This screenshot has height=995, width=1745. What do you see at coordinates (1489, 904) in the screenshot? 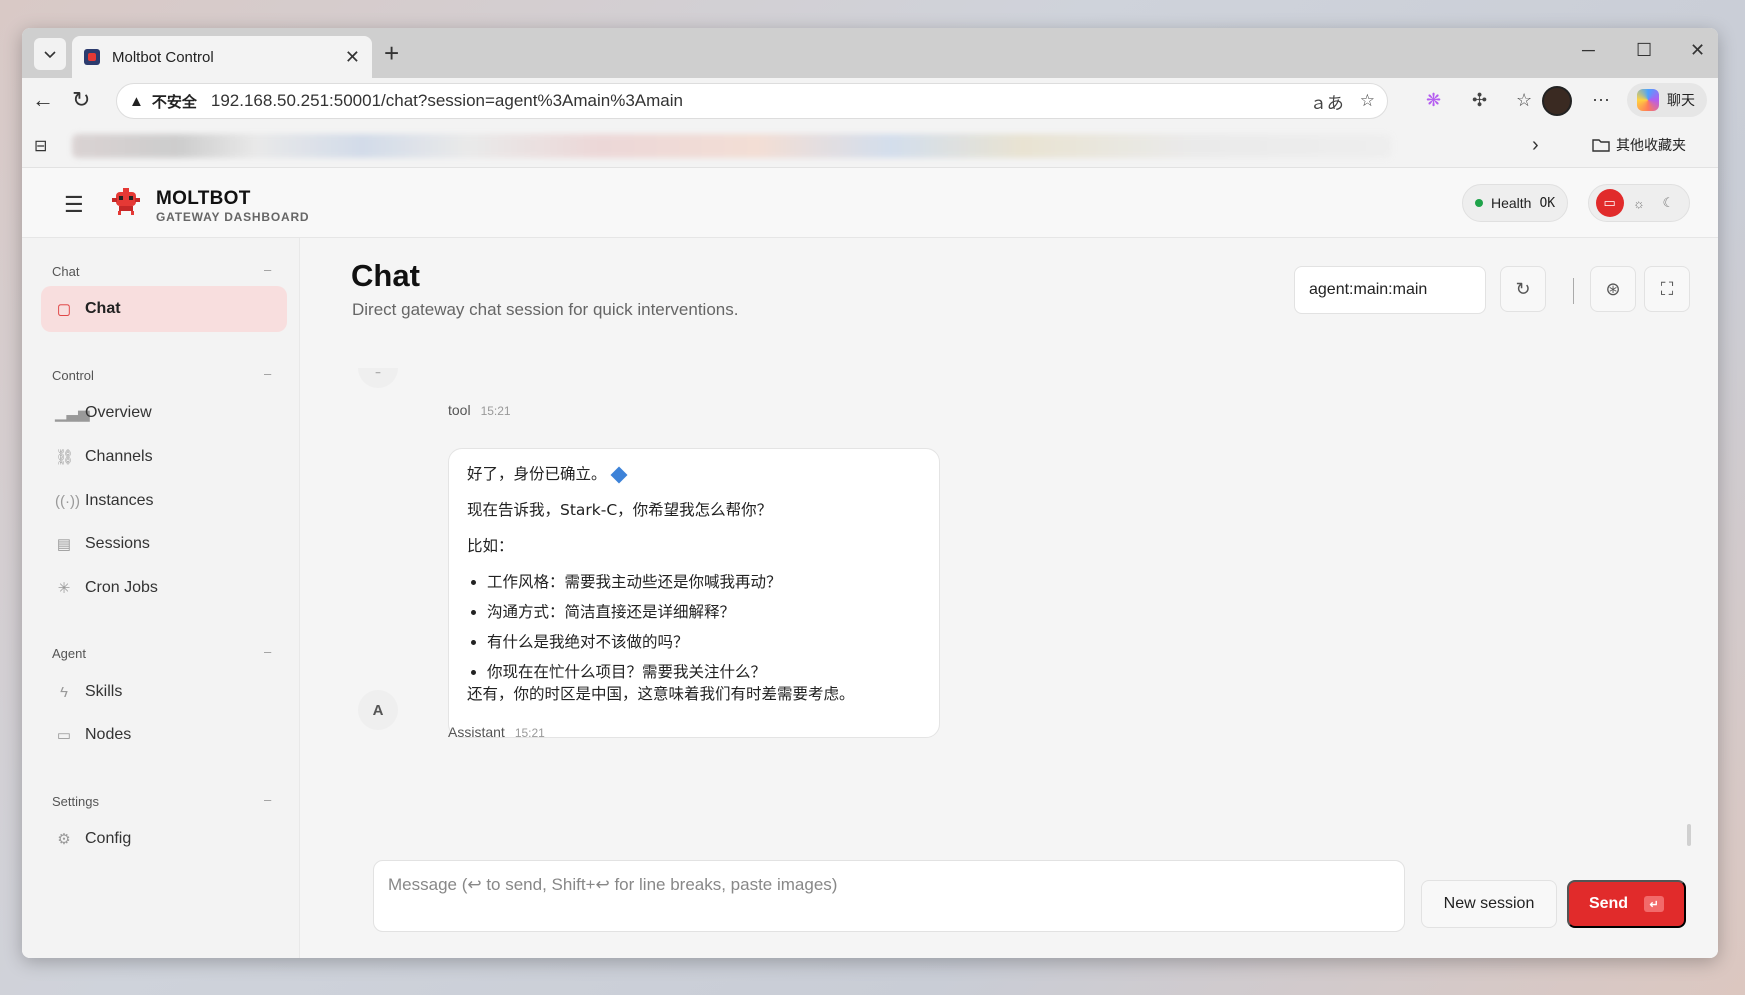
I see `new-session-button: New session` at bounding box center [1489, 904].